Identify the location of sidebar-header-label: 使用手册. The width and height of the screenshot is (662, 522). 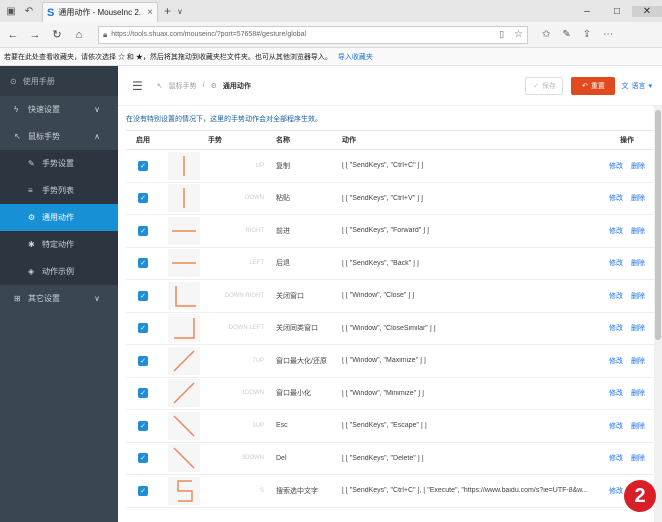
(38, 81).